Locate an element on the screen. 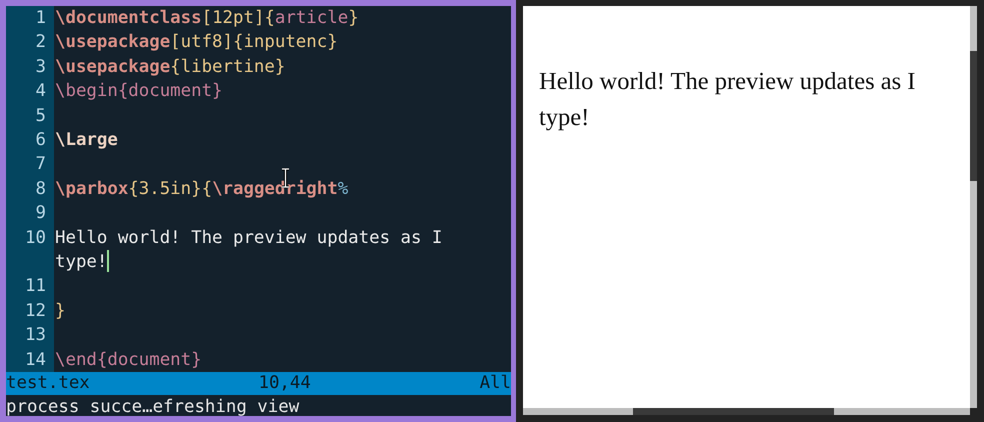  line-number: 2 is located at coordinates (41, 42).